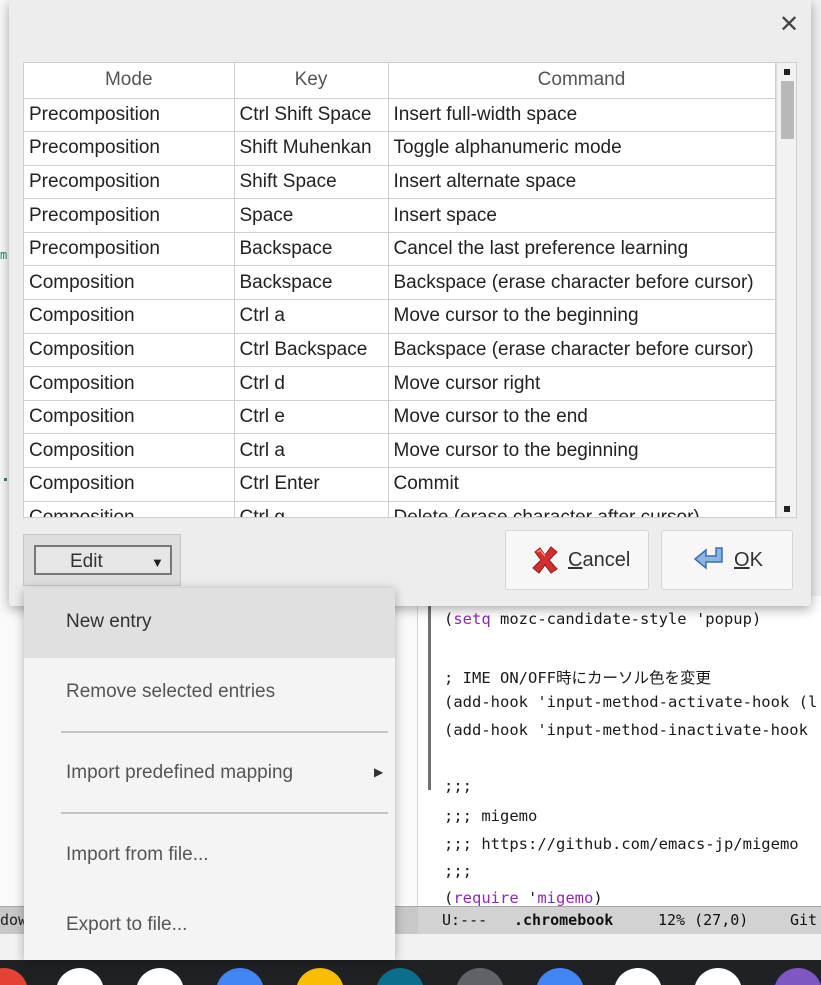 This screenshot has height=985, width=821. I want to click on edit-button-frame: Edit ▼, so click(103, 560).